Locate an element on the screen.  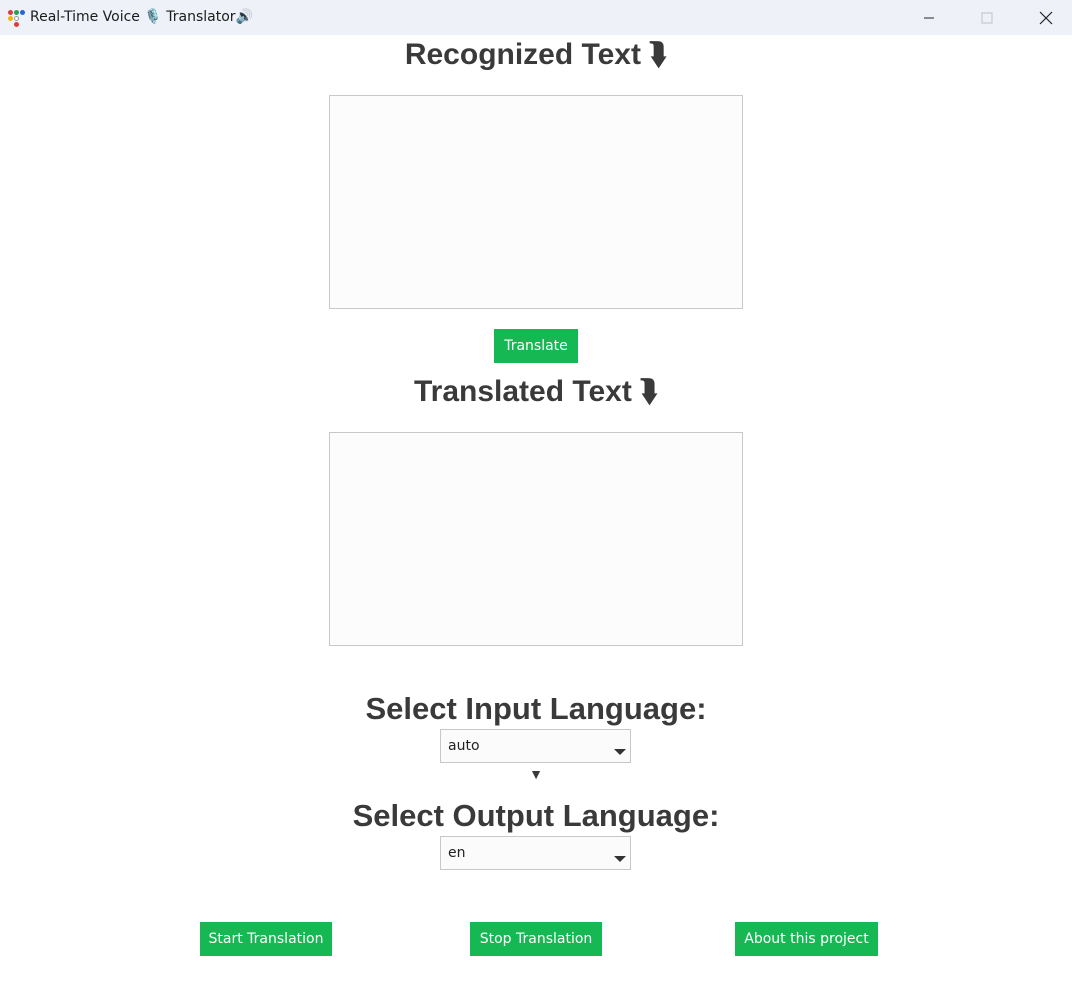
minimize-button is located at coordinates (929, 17).